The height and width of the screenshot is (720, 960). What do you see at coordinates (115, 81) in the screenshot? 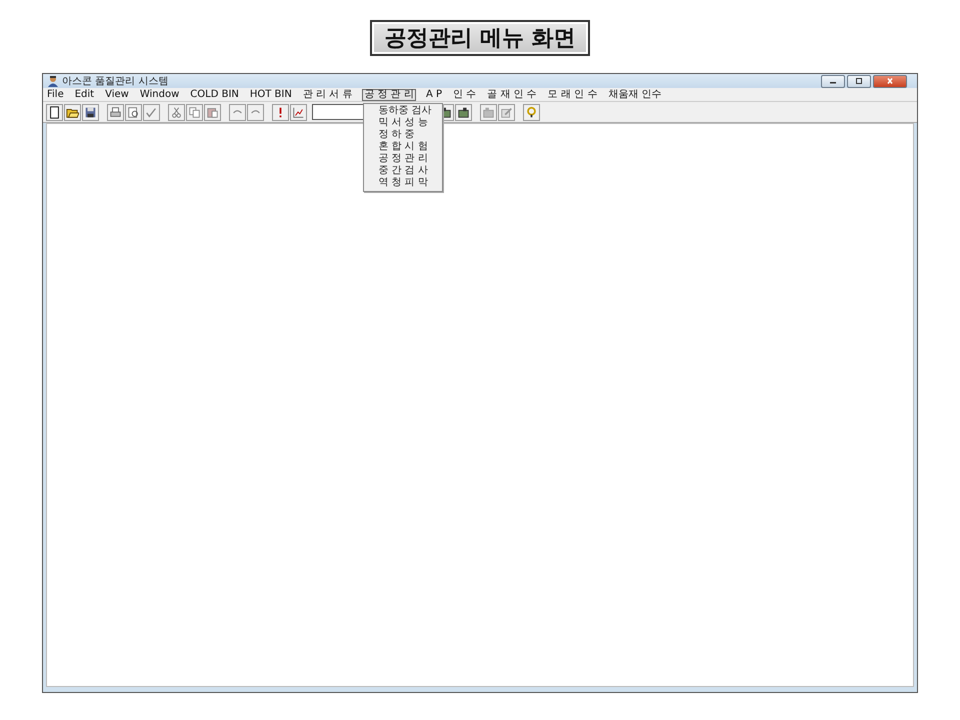
I see `window-title: 아스콘 품질관리 시스템` at bounding box center [115, 81].